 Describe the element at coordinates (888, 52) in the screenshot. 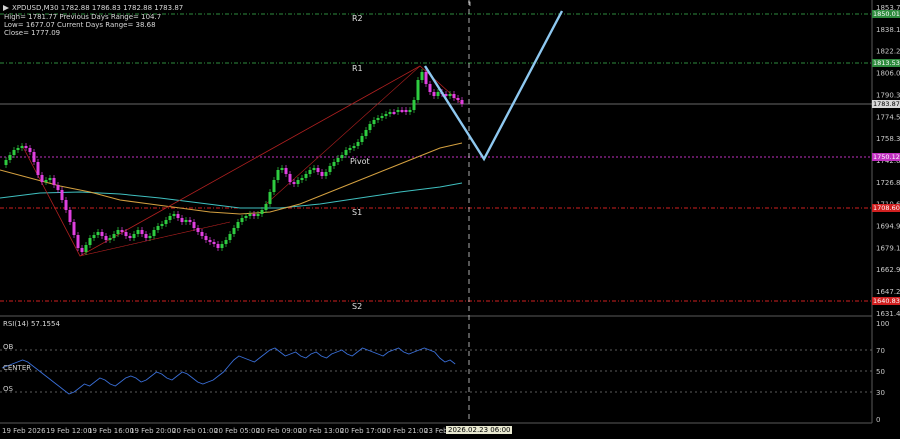

I see `price-axis-label: 1822.25` at that location.